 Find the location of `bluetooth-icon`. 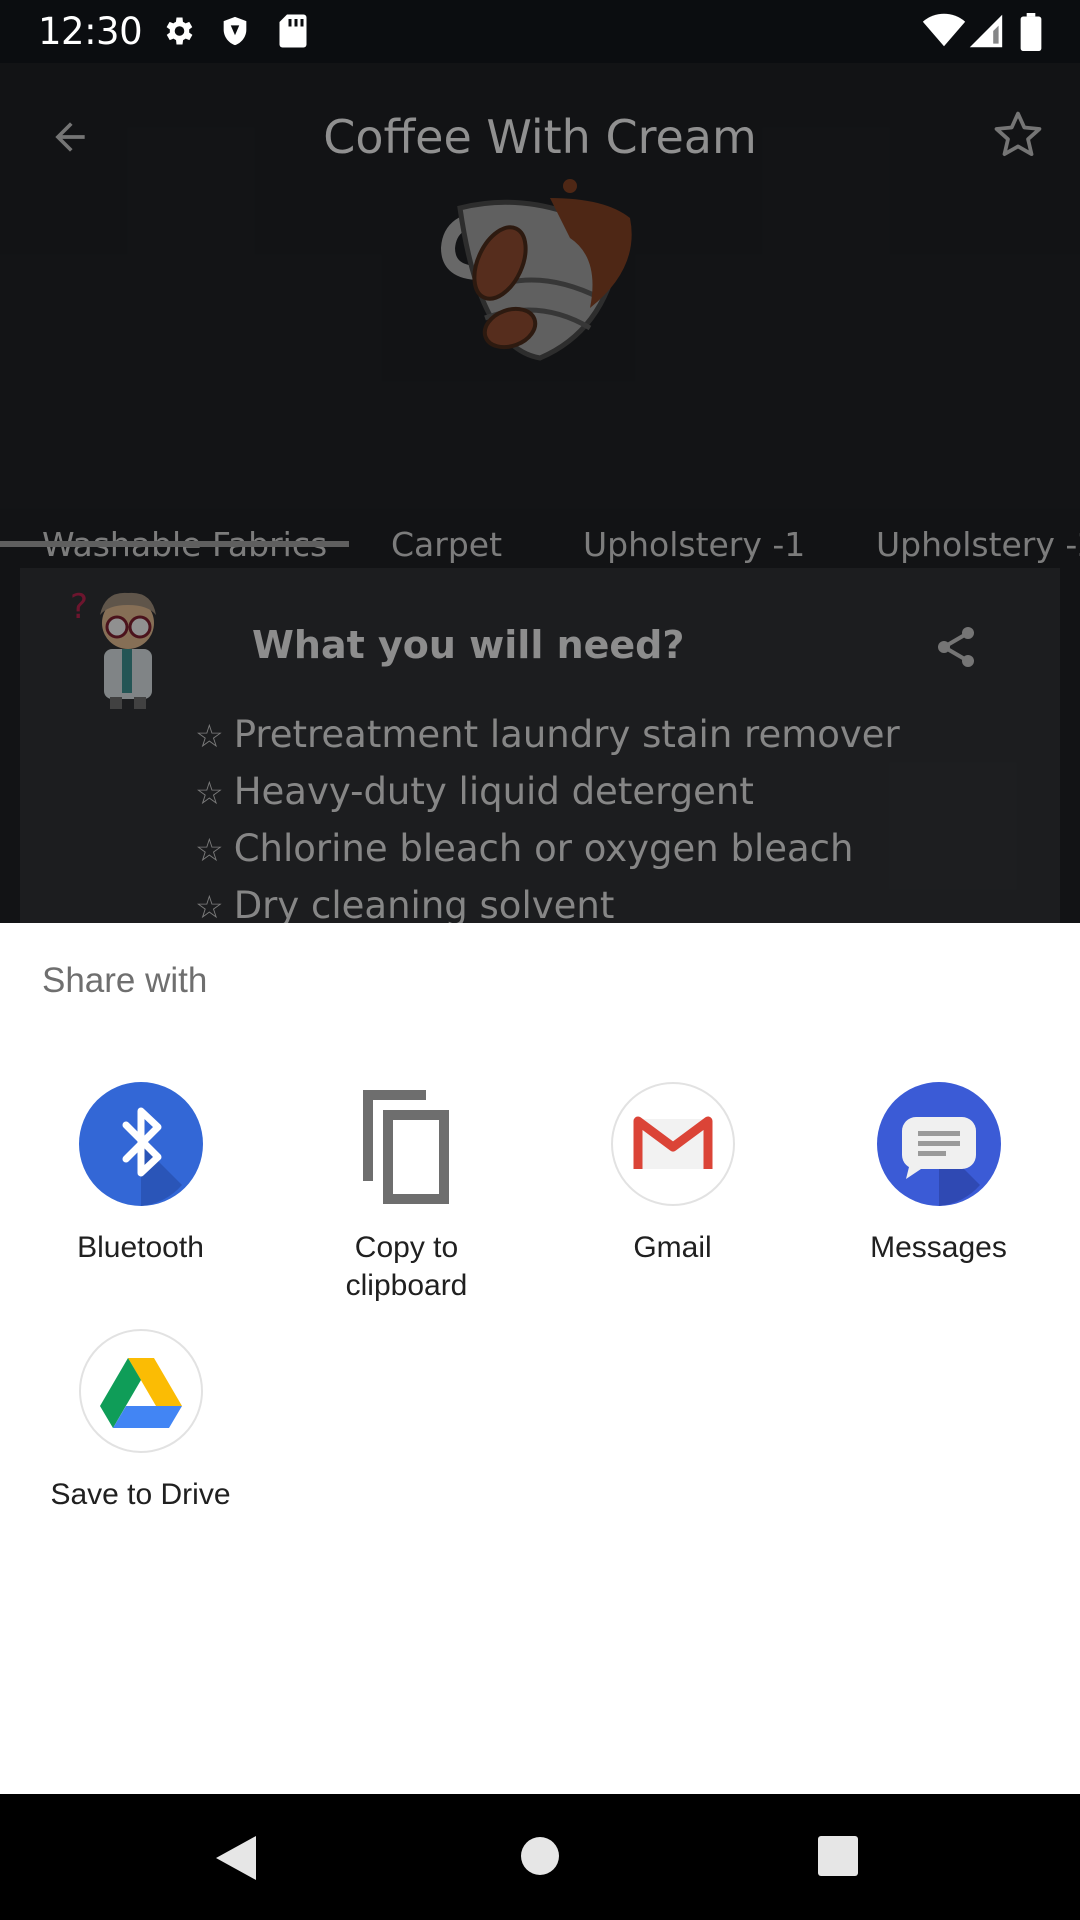

bluetooth-icon is located at coordinates (141, 1144).